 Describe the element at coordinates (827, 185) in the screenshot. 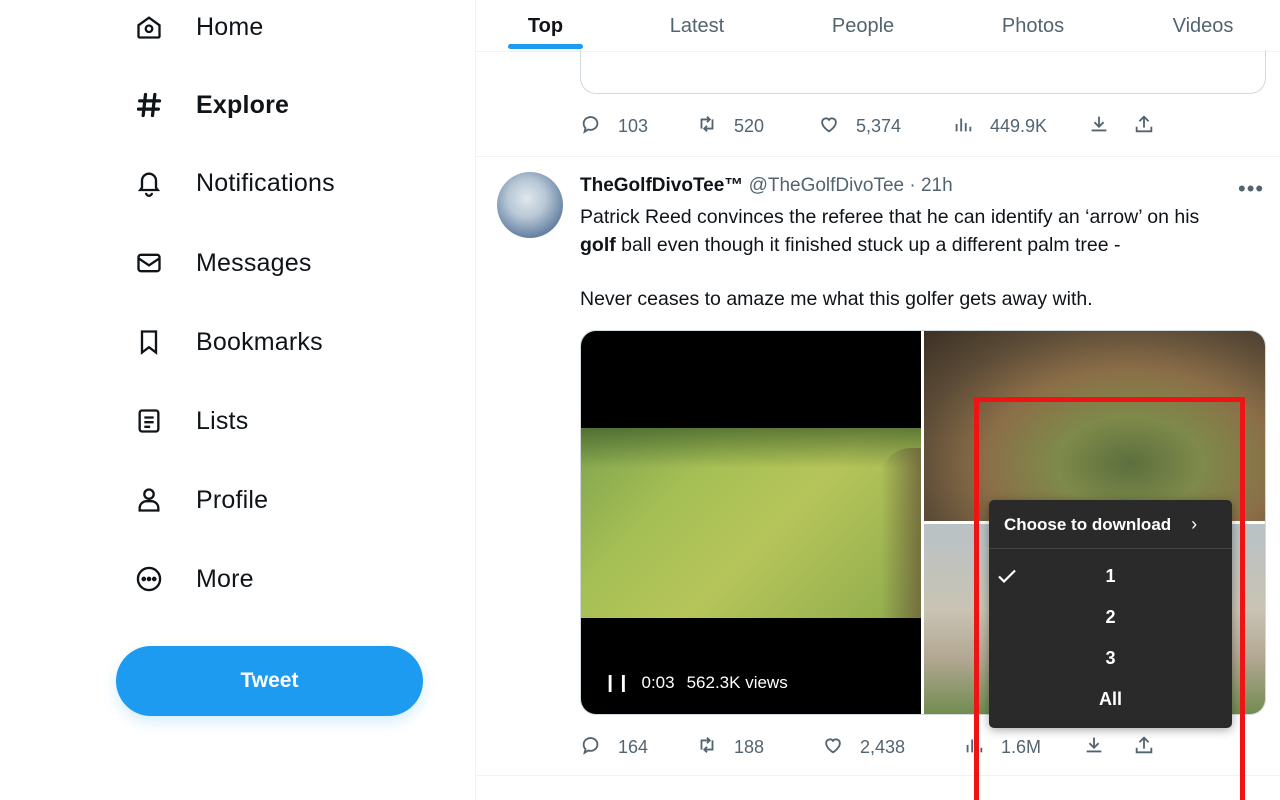

I see `author-handle: @TheGolfDivoTee` at that location.